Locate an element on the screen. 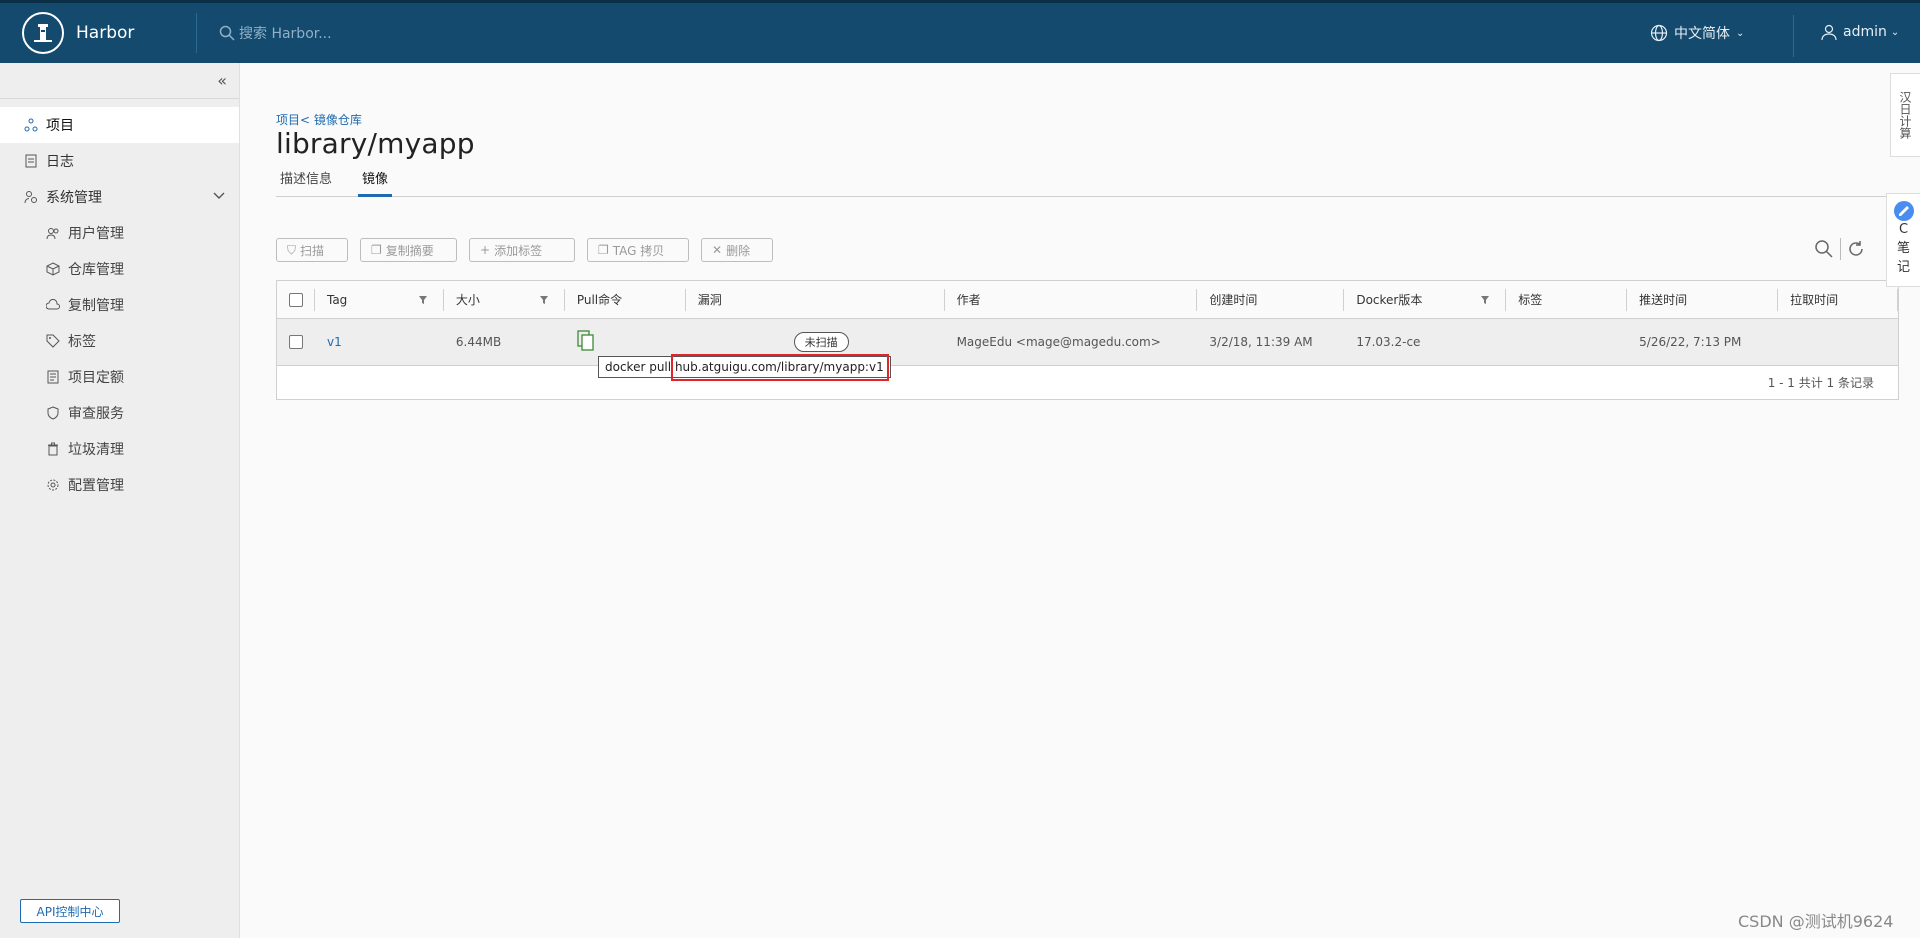 This screenshot has width=1920, height=938. breadcrumb: 项目< 镜像仓库 is located at coordinates (319, 119).